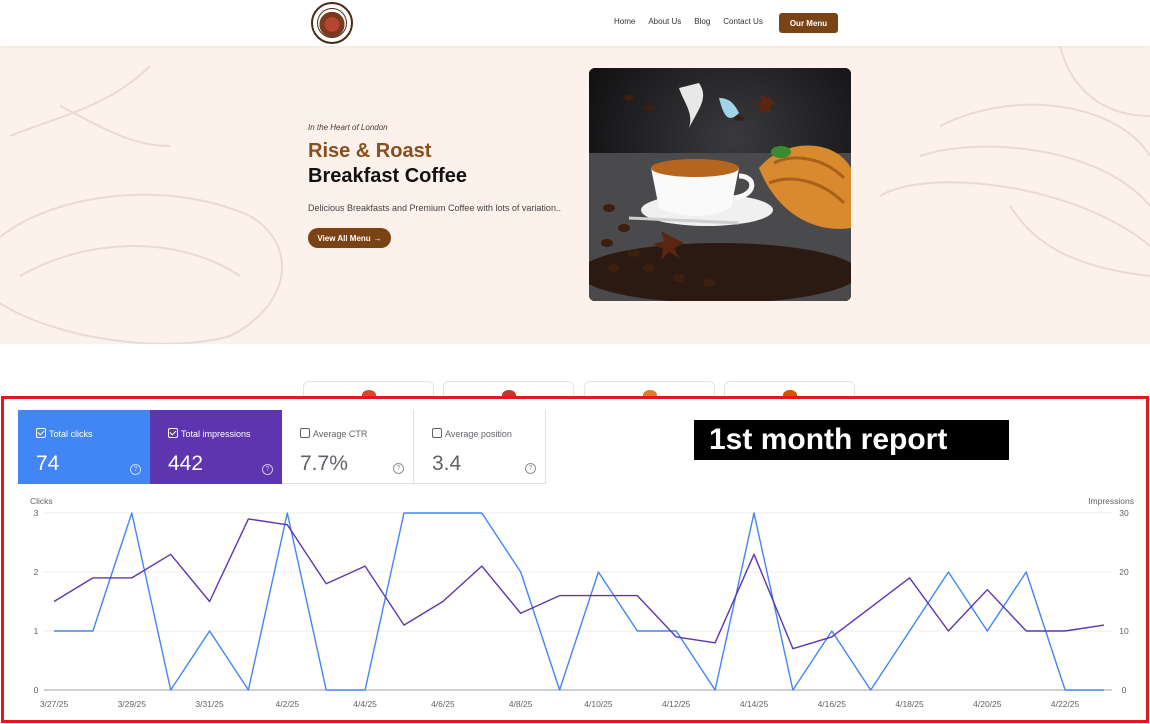 This screenshot has height=724, width=1150. Describe the element at coordinates (575, 23) in the screenshot. I see `site-header: Home About Us Blog Contact Us Our Menu` at that location.